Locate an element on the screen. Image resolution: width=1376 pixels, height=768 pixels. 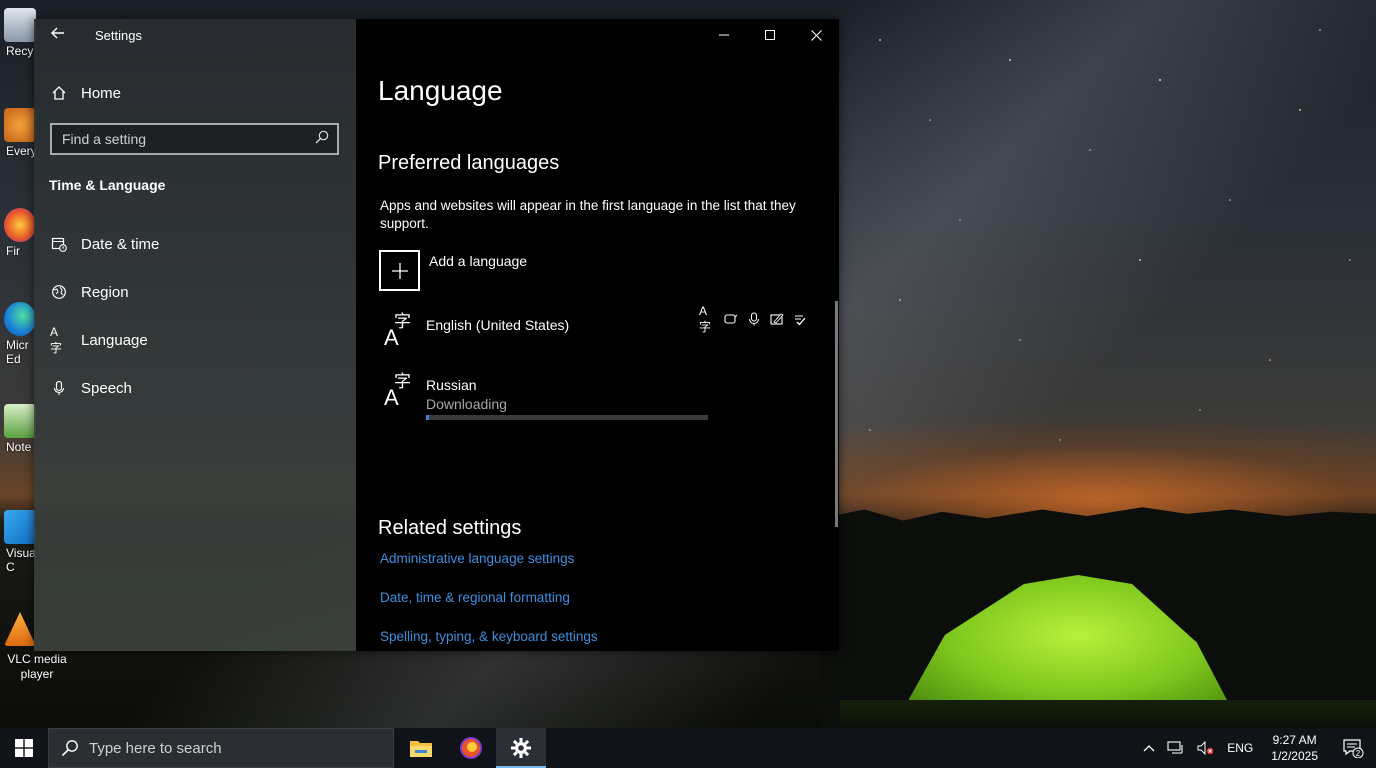
download-progress-bar is located at coordinates (567, 417).